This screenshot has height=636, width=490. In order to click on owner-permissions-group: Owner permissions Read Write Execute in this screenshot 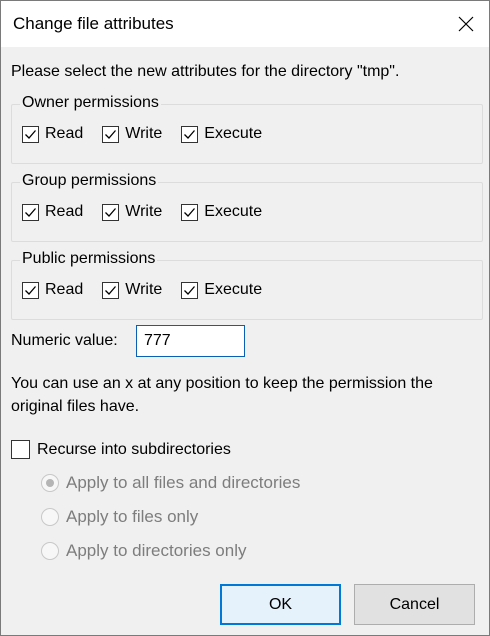, I will do `click(247, 129)`.